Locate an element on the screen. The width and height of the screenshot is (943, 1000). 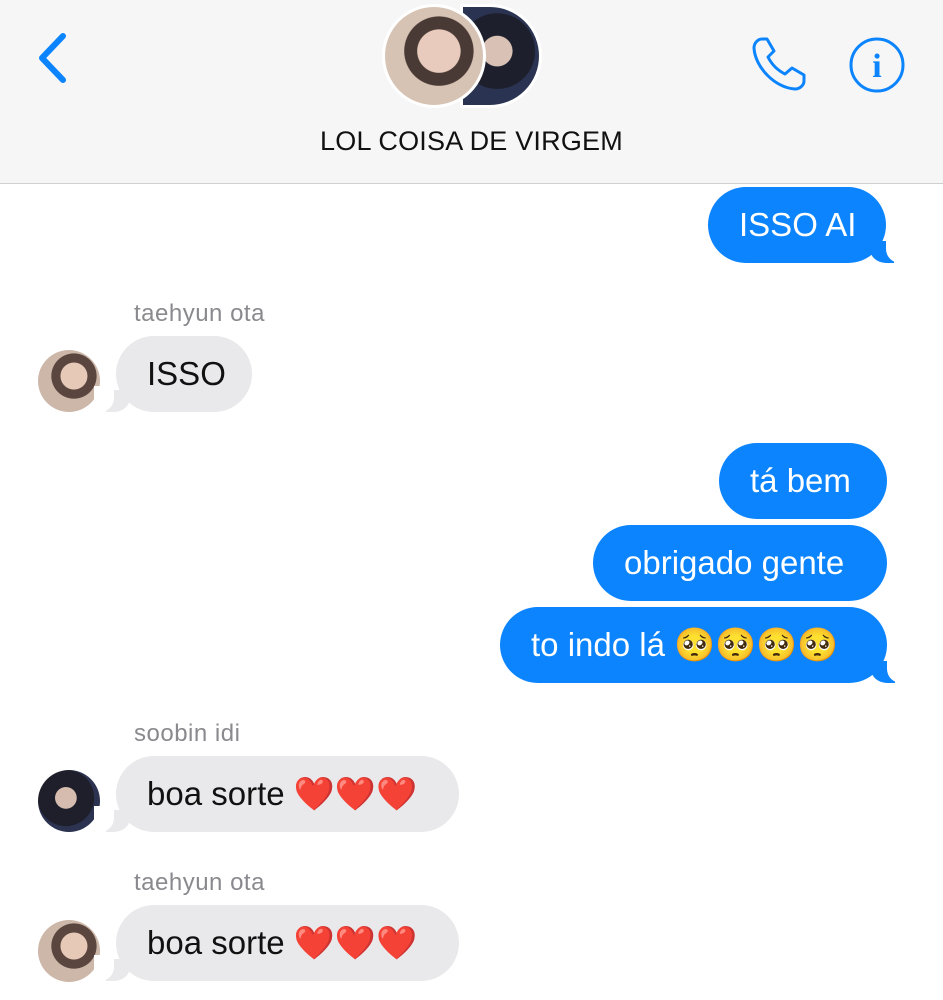
outgoing-message: ISSO AI is located at coordinates (797, 225).